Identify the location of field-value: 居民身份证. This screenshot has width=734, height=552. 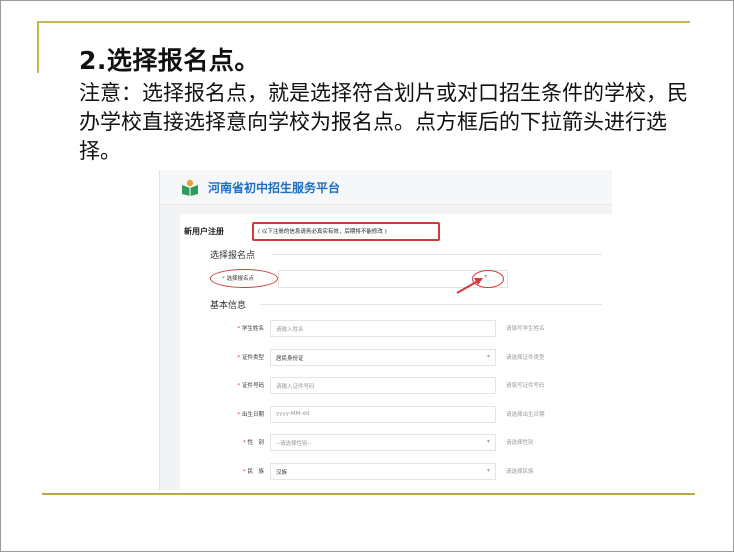
(290, 358).